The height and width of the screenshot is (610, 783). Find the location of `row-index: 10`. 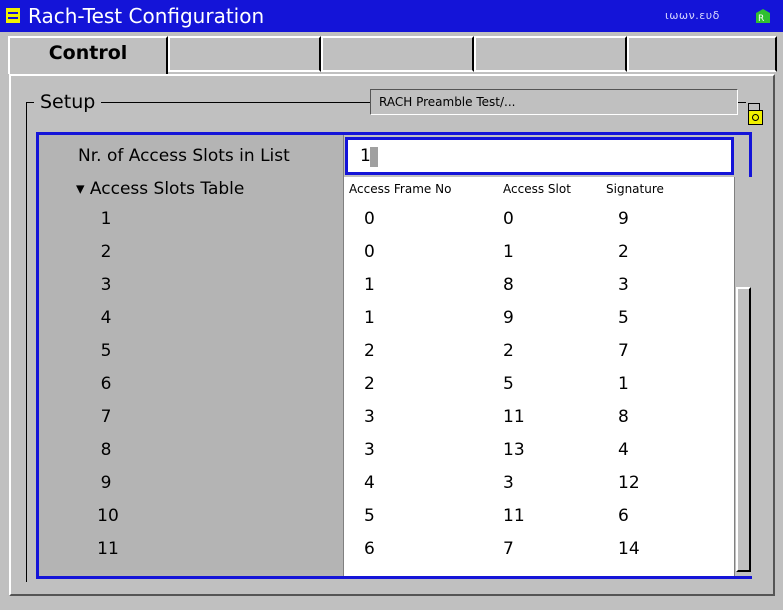

row-index: 10 is located at coordinates (108, 516).